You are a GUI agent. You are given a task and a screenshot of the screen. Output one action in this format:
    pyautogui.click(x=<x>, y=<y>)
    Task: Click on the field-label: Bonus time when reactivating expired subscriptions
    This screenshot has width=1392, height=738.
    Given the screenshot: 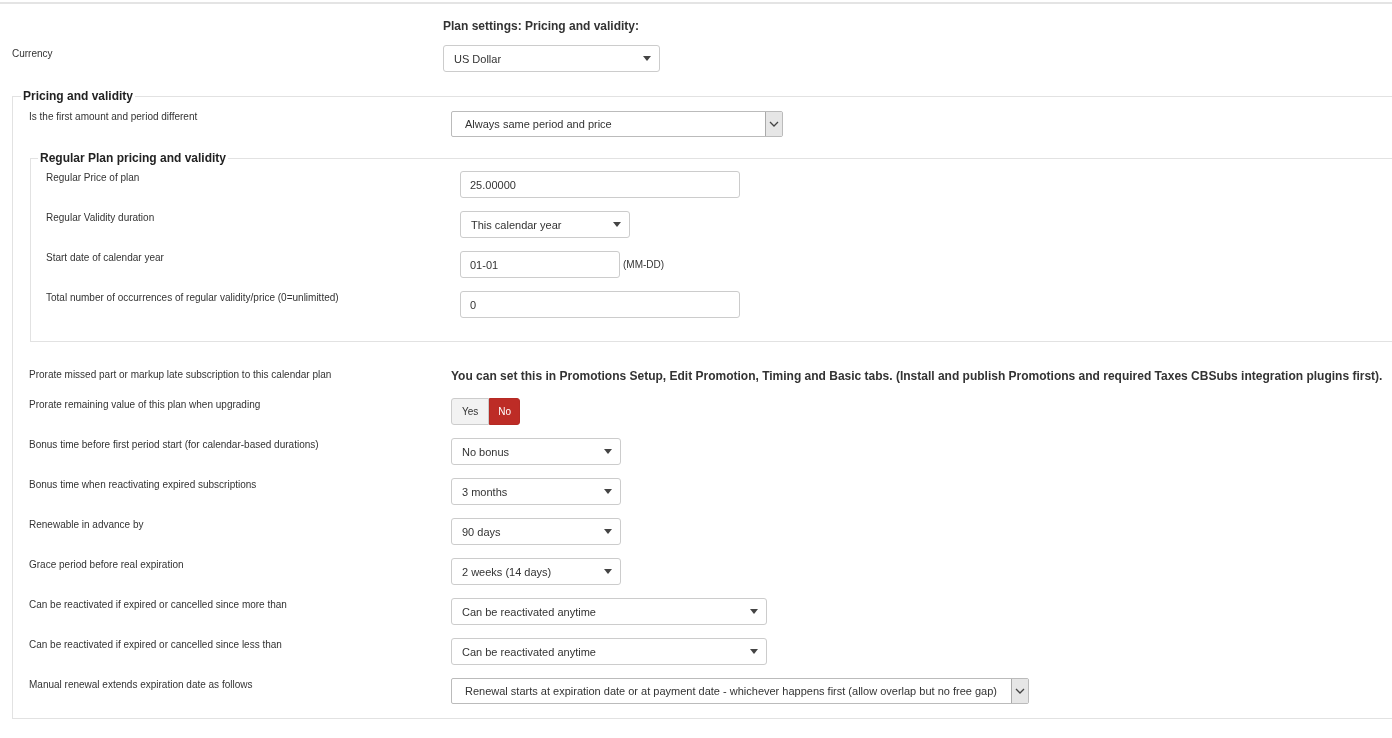 What is the action you would take?
    pyautogui.click(x=143, y=484)
    